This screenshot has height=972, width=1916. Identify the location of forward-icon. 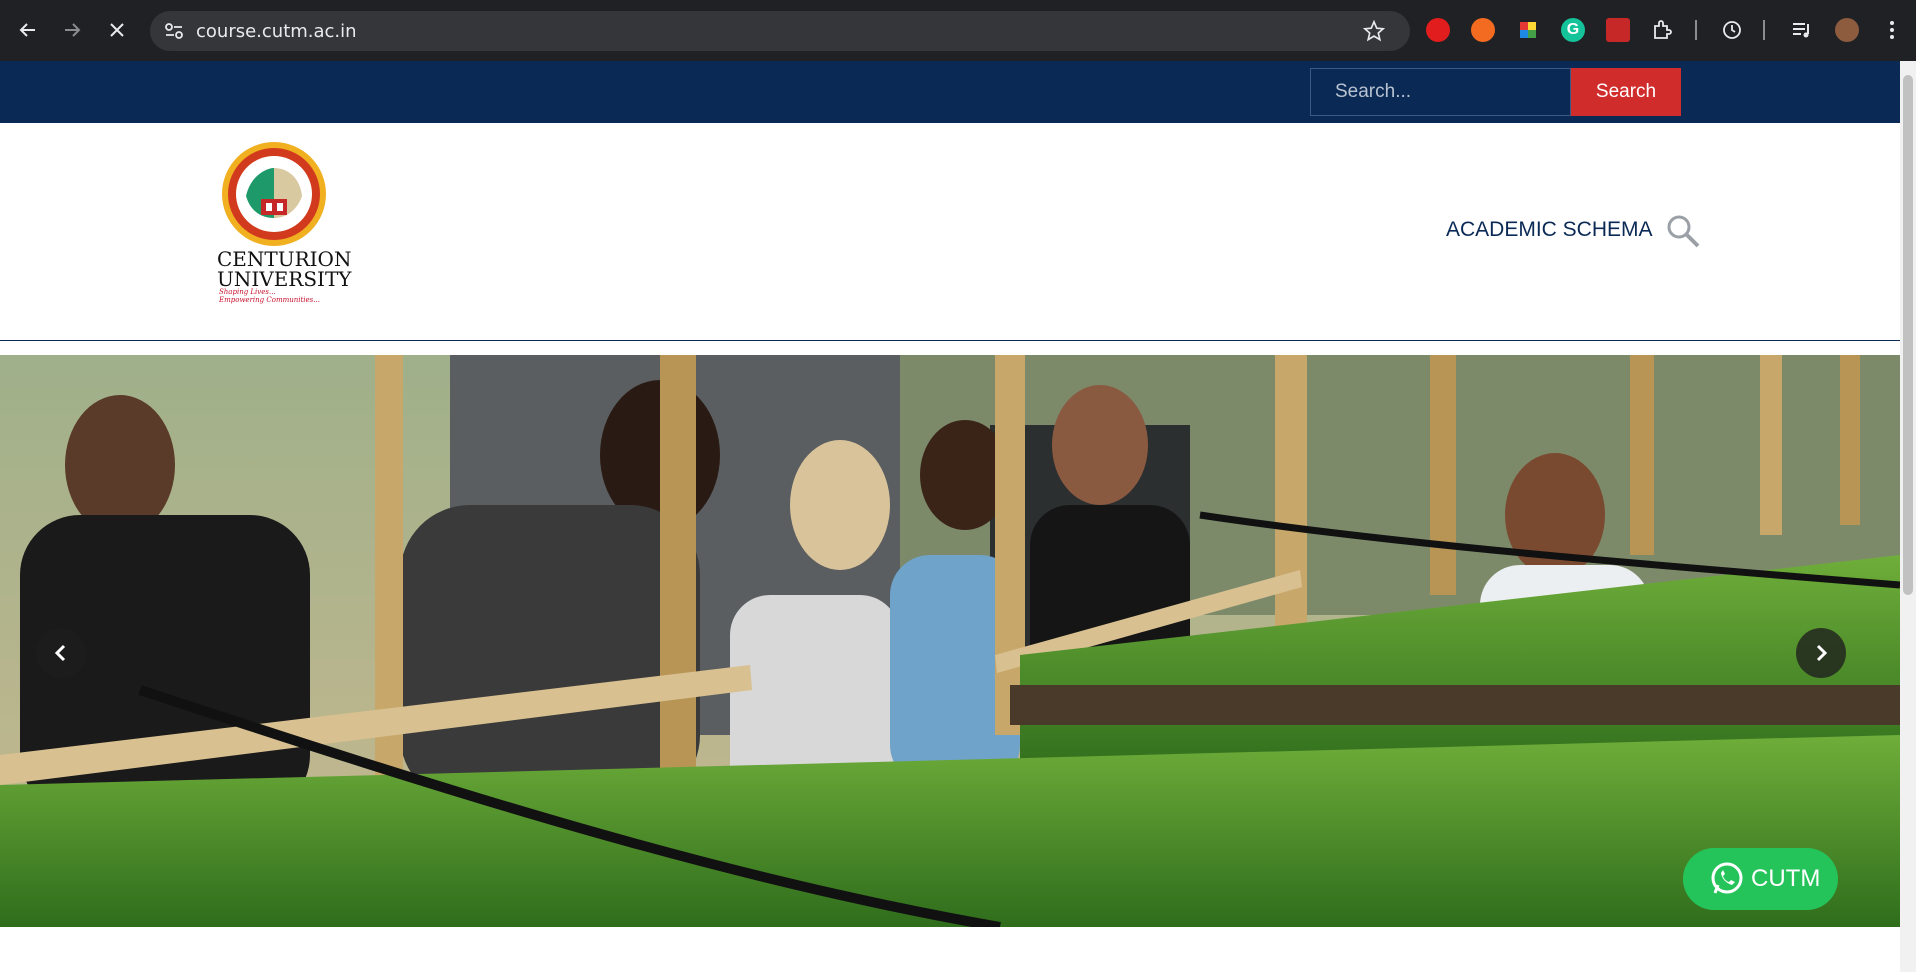
(72, 30).